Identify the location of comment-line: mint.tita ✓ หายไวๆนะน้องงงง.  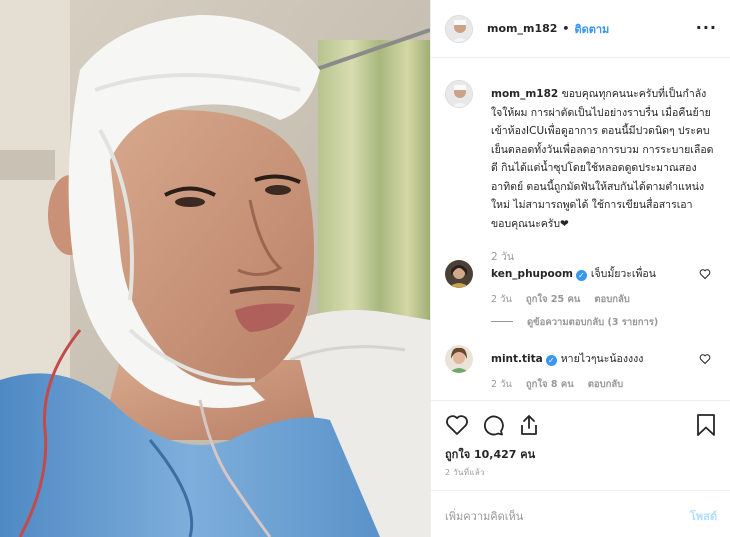
(567, 358).